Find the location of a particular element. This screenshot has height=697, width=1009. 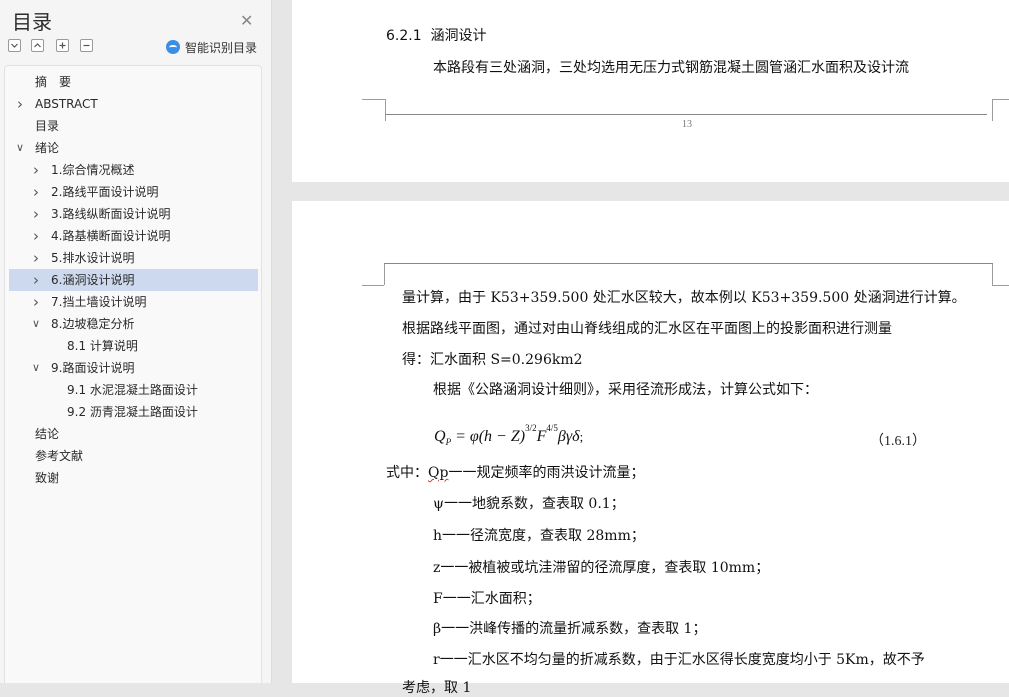

toc-item-label: 摘 要 is located at coordinates (53, 82).